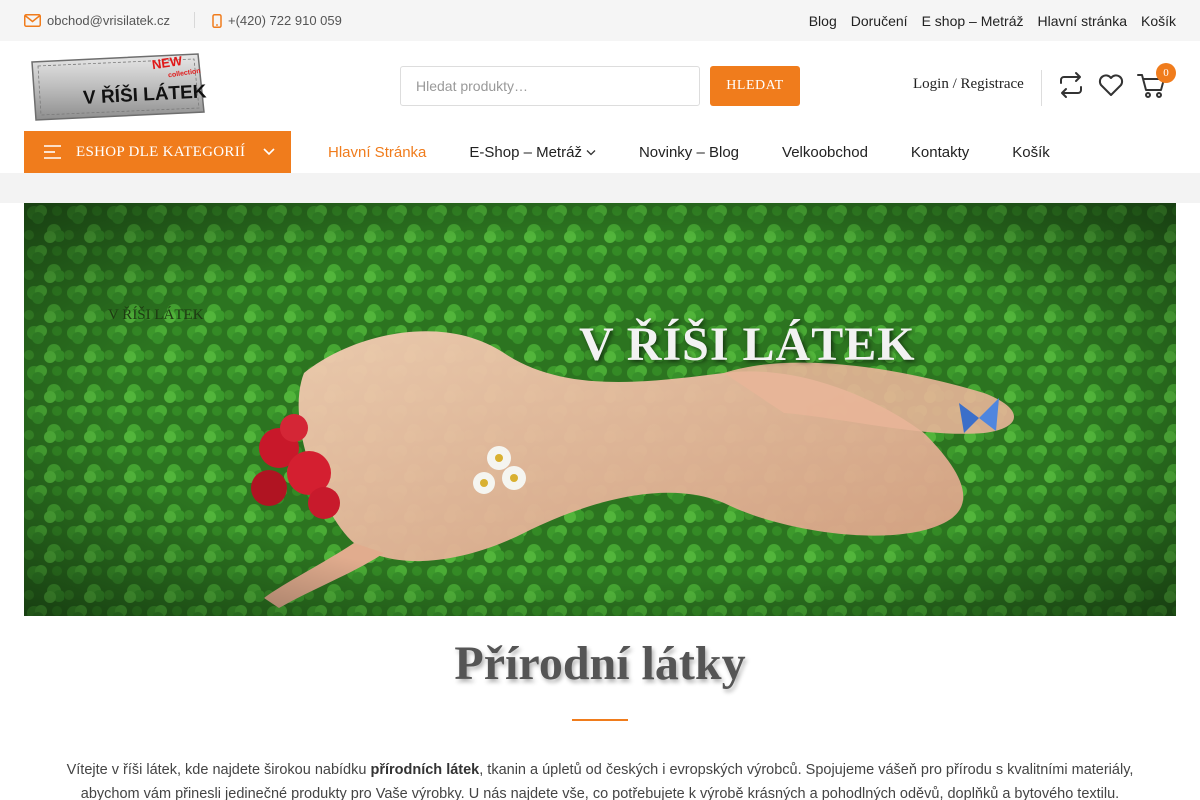  I want to click on mail-icon, so click(32, 20).